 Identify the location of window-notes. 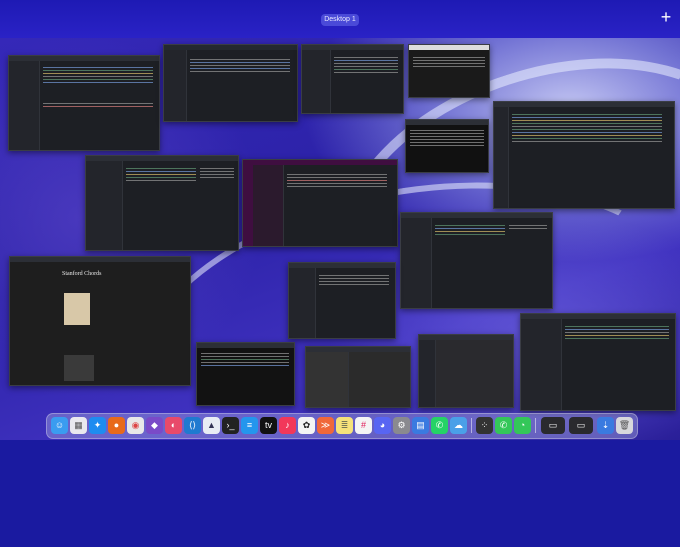
(342, 300).